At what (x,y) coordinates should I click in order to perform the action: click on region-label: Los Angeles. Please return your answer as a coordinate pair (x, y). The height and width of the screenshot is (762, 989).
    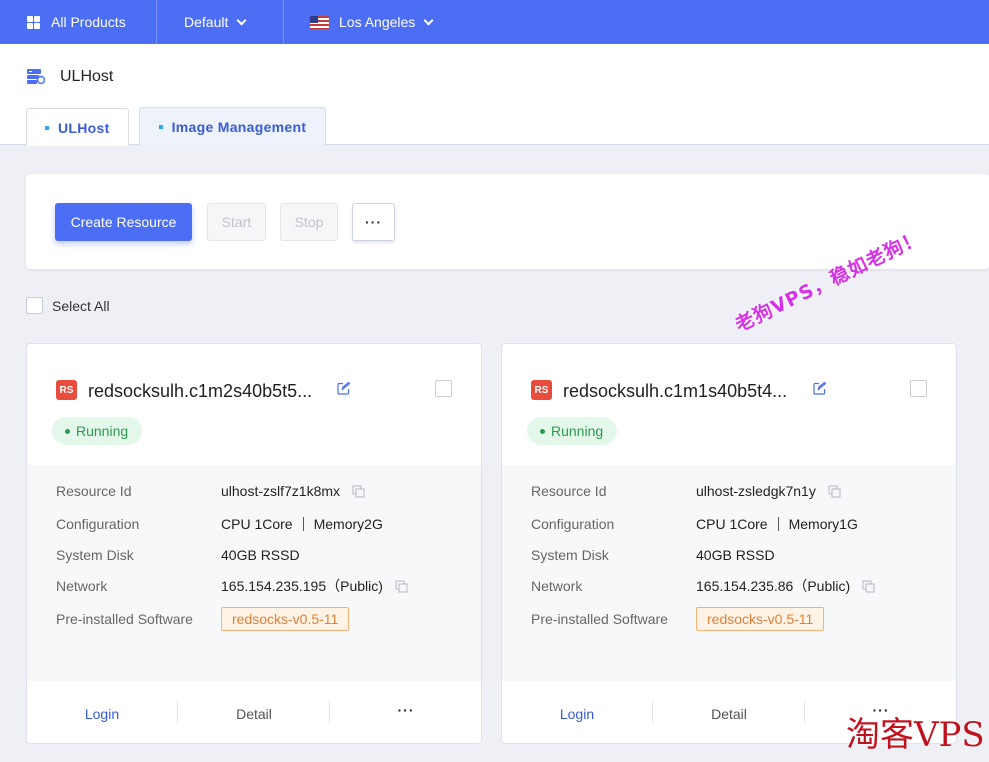
    Looking at the image, I should click on (377, 22).